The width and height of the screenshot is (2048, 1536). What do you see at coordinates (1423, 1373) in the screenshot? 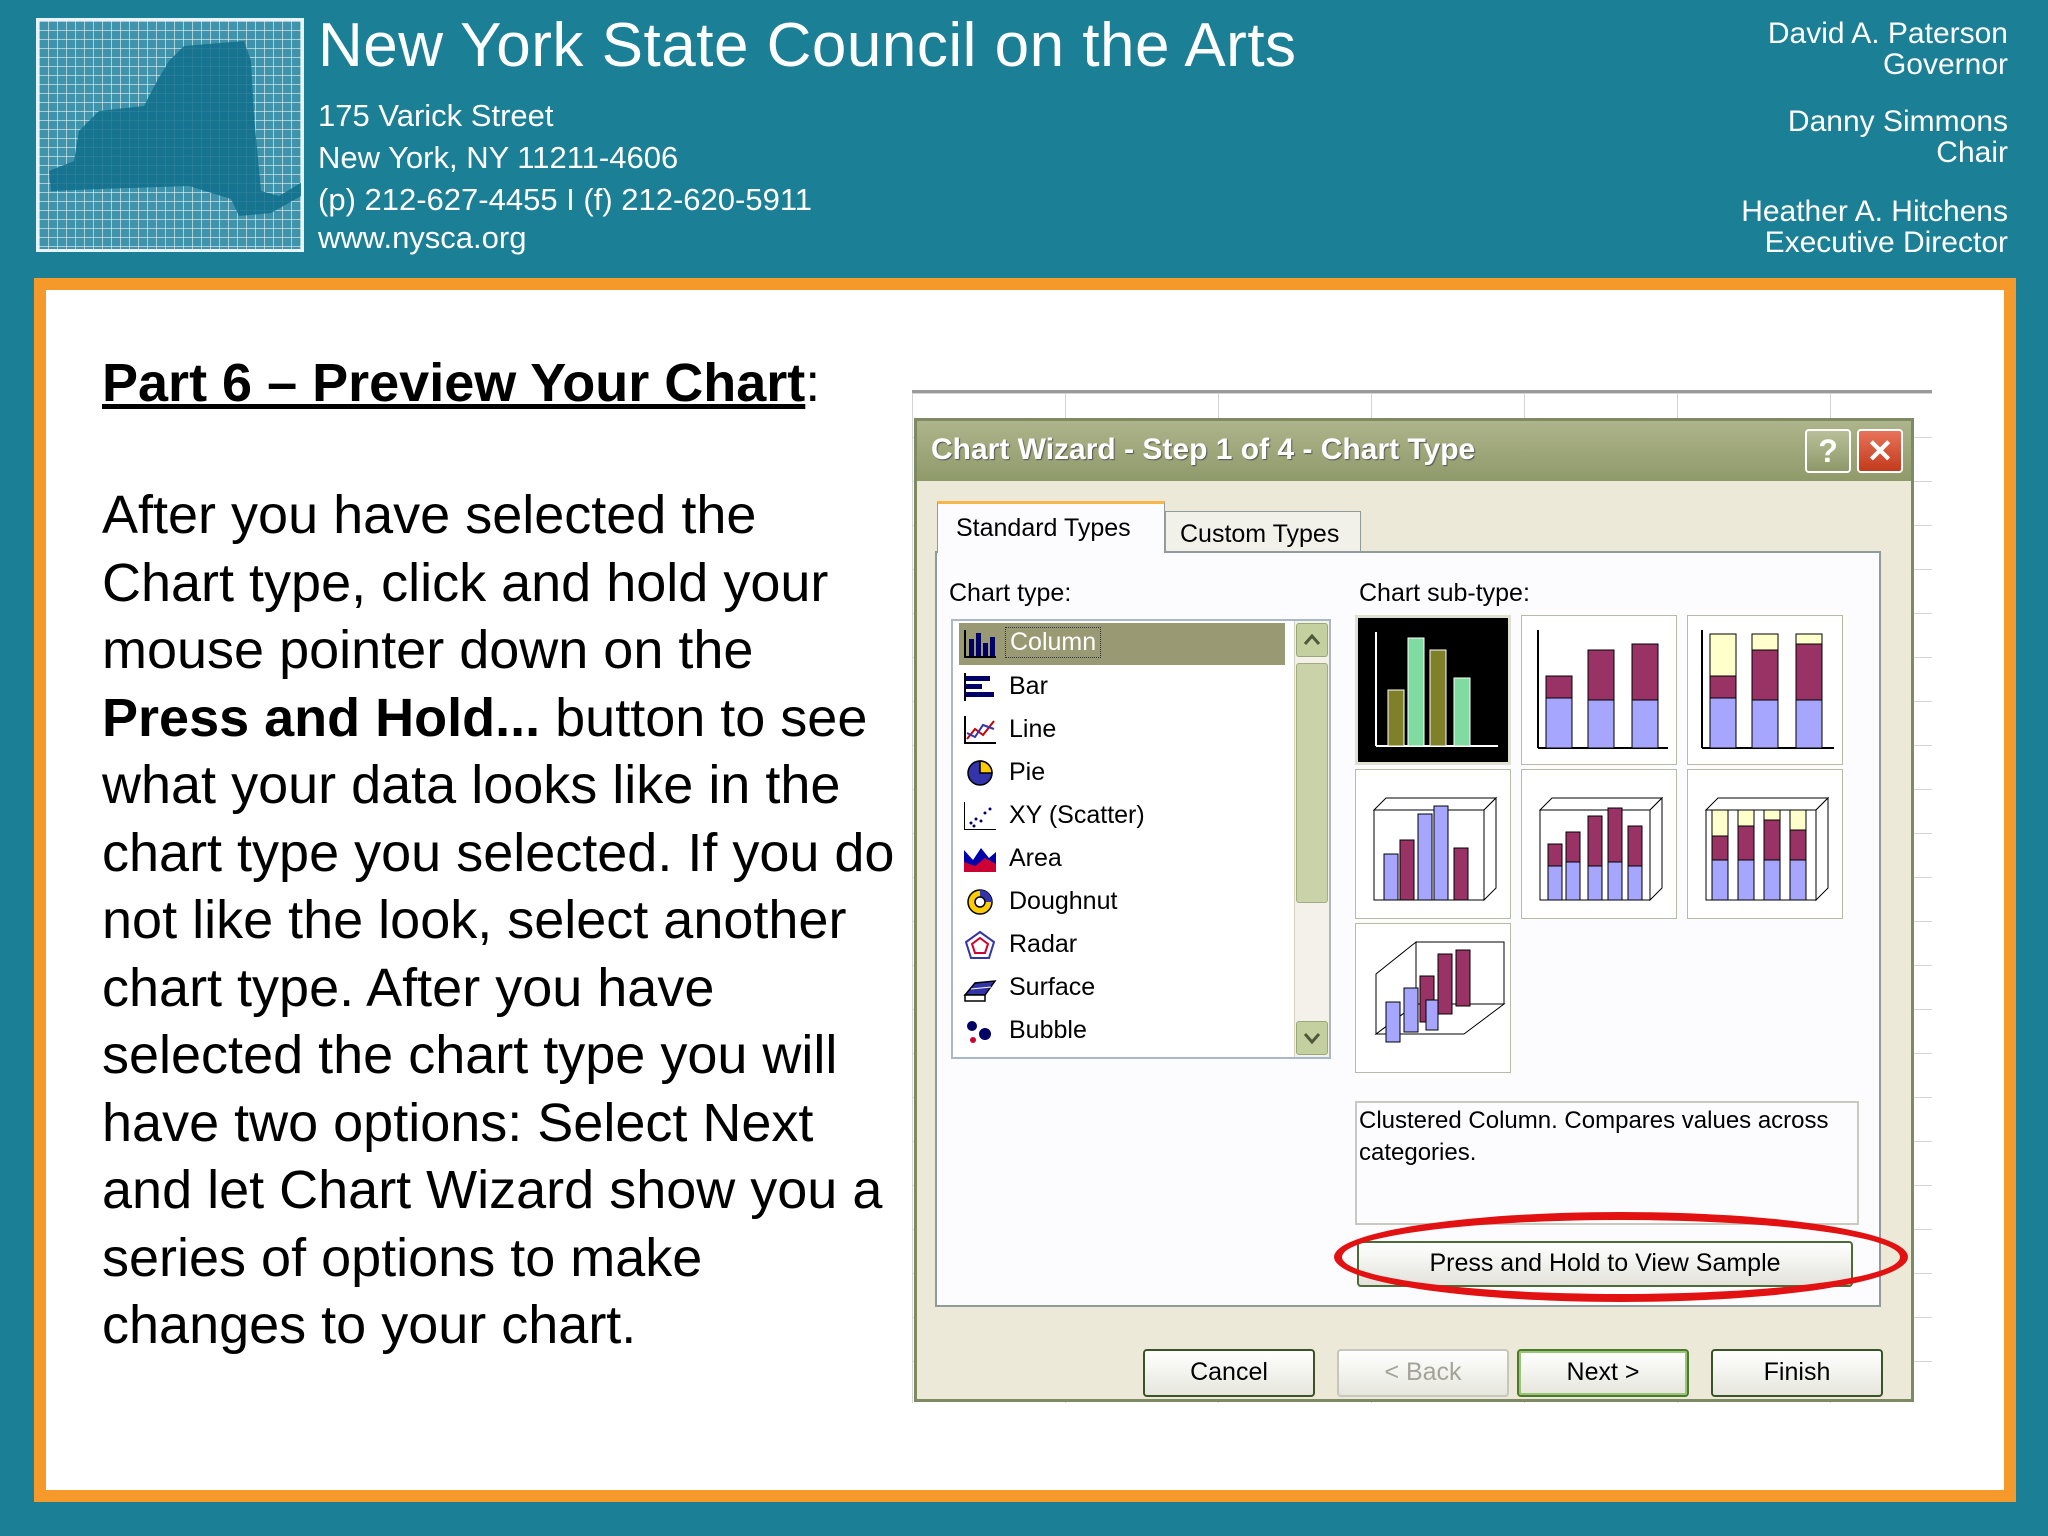
I see `back-button: < Back` at bounding box center [1423, 1373].